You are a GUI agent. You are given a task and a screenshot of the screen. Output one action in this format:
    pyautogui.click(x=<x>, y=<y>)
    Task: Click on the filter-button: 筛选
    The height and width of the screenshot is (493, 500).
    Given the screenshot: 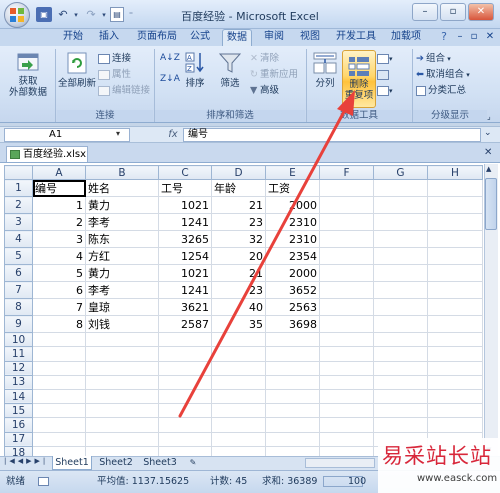 What is the action you would take?
    pyautogui.click(x=230, y=68)
    